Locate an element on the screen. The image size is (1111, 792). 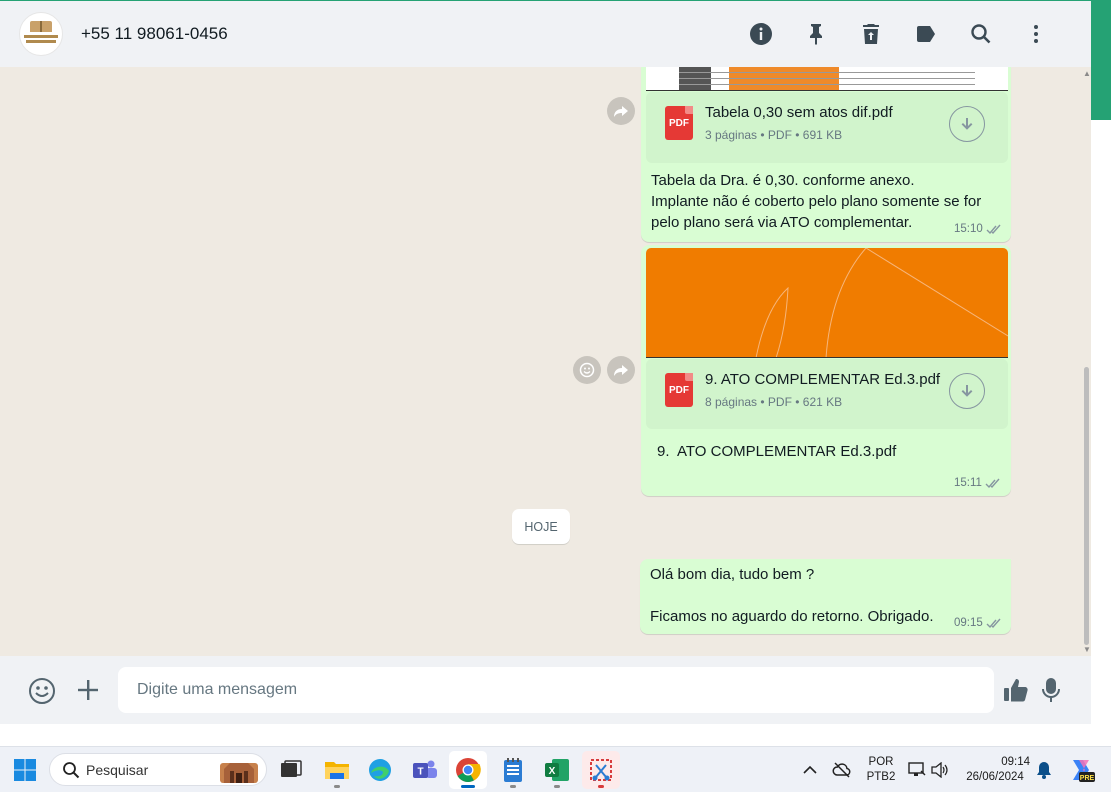
copilot-button: PRE is located at coordinates (1081, 770).